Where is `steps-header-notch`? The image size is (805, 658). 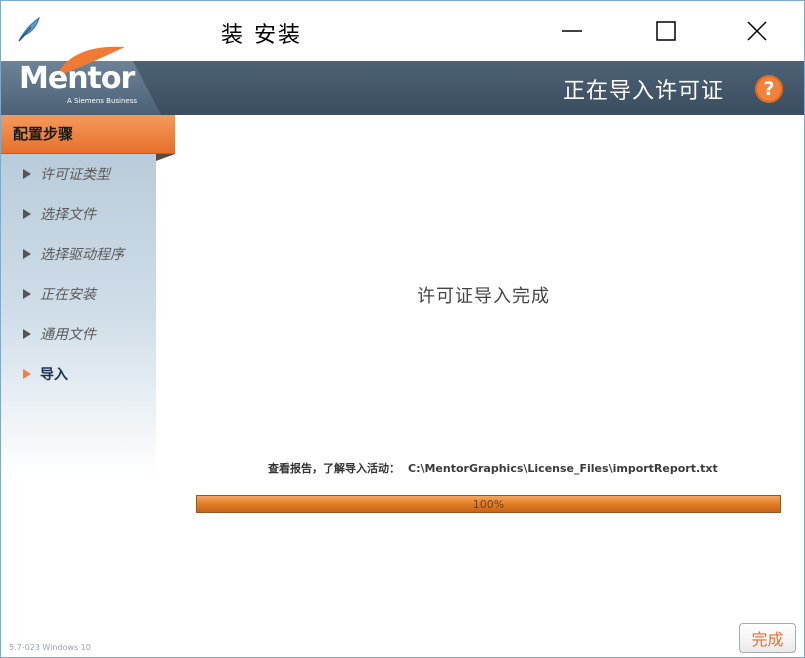 steps-header-notch is located at coordinates (165, 157).